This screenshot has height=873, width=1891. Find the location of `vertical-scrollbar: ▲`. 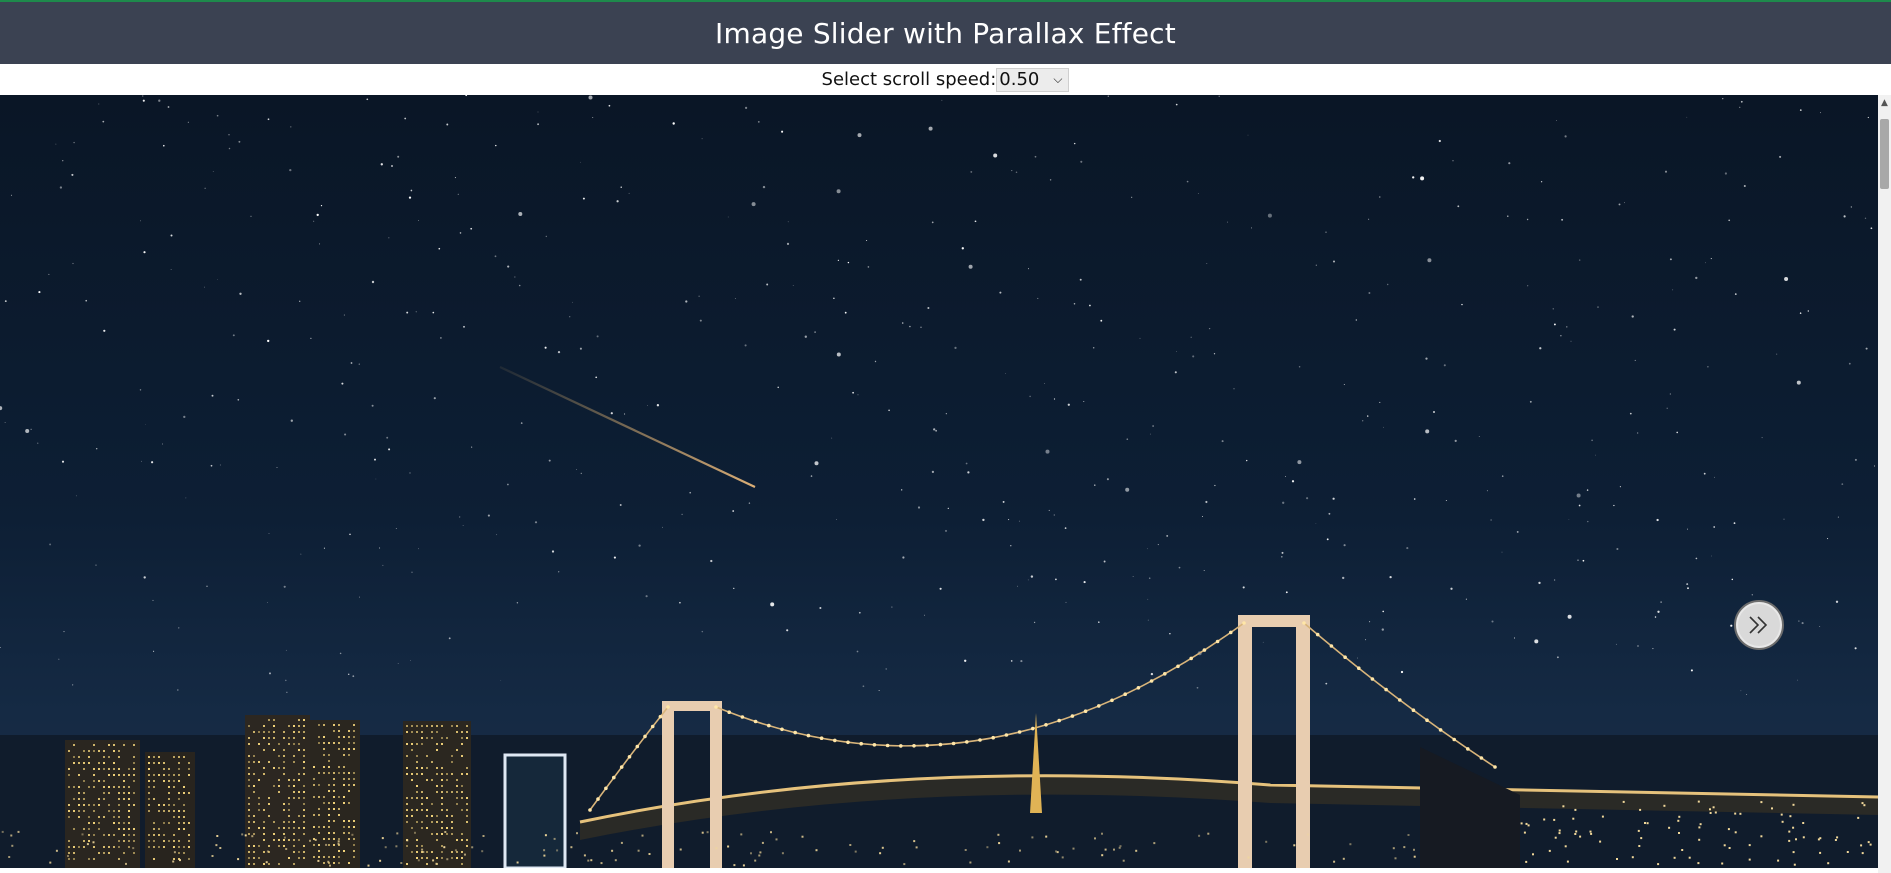

vertical-scrollbar: ▲ is located at coordinates (1884, 484).